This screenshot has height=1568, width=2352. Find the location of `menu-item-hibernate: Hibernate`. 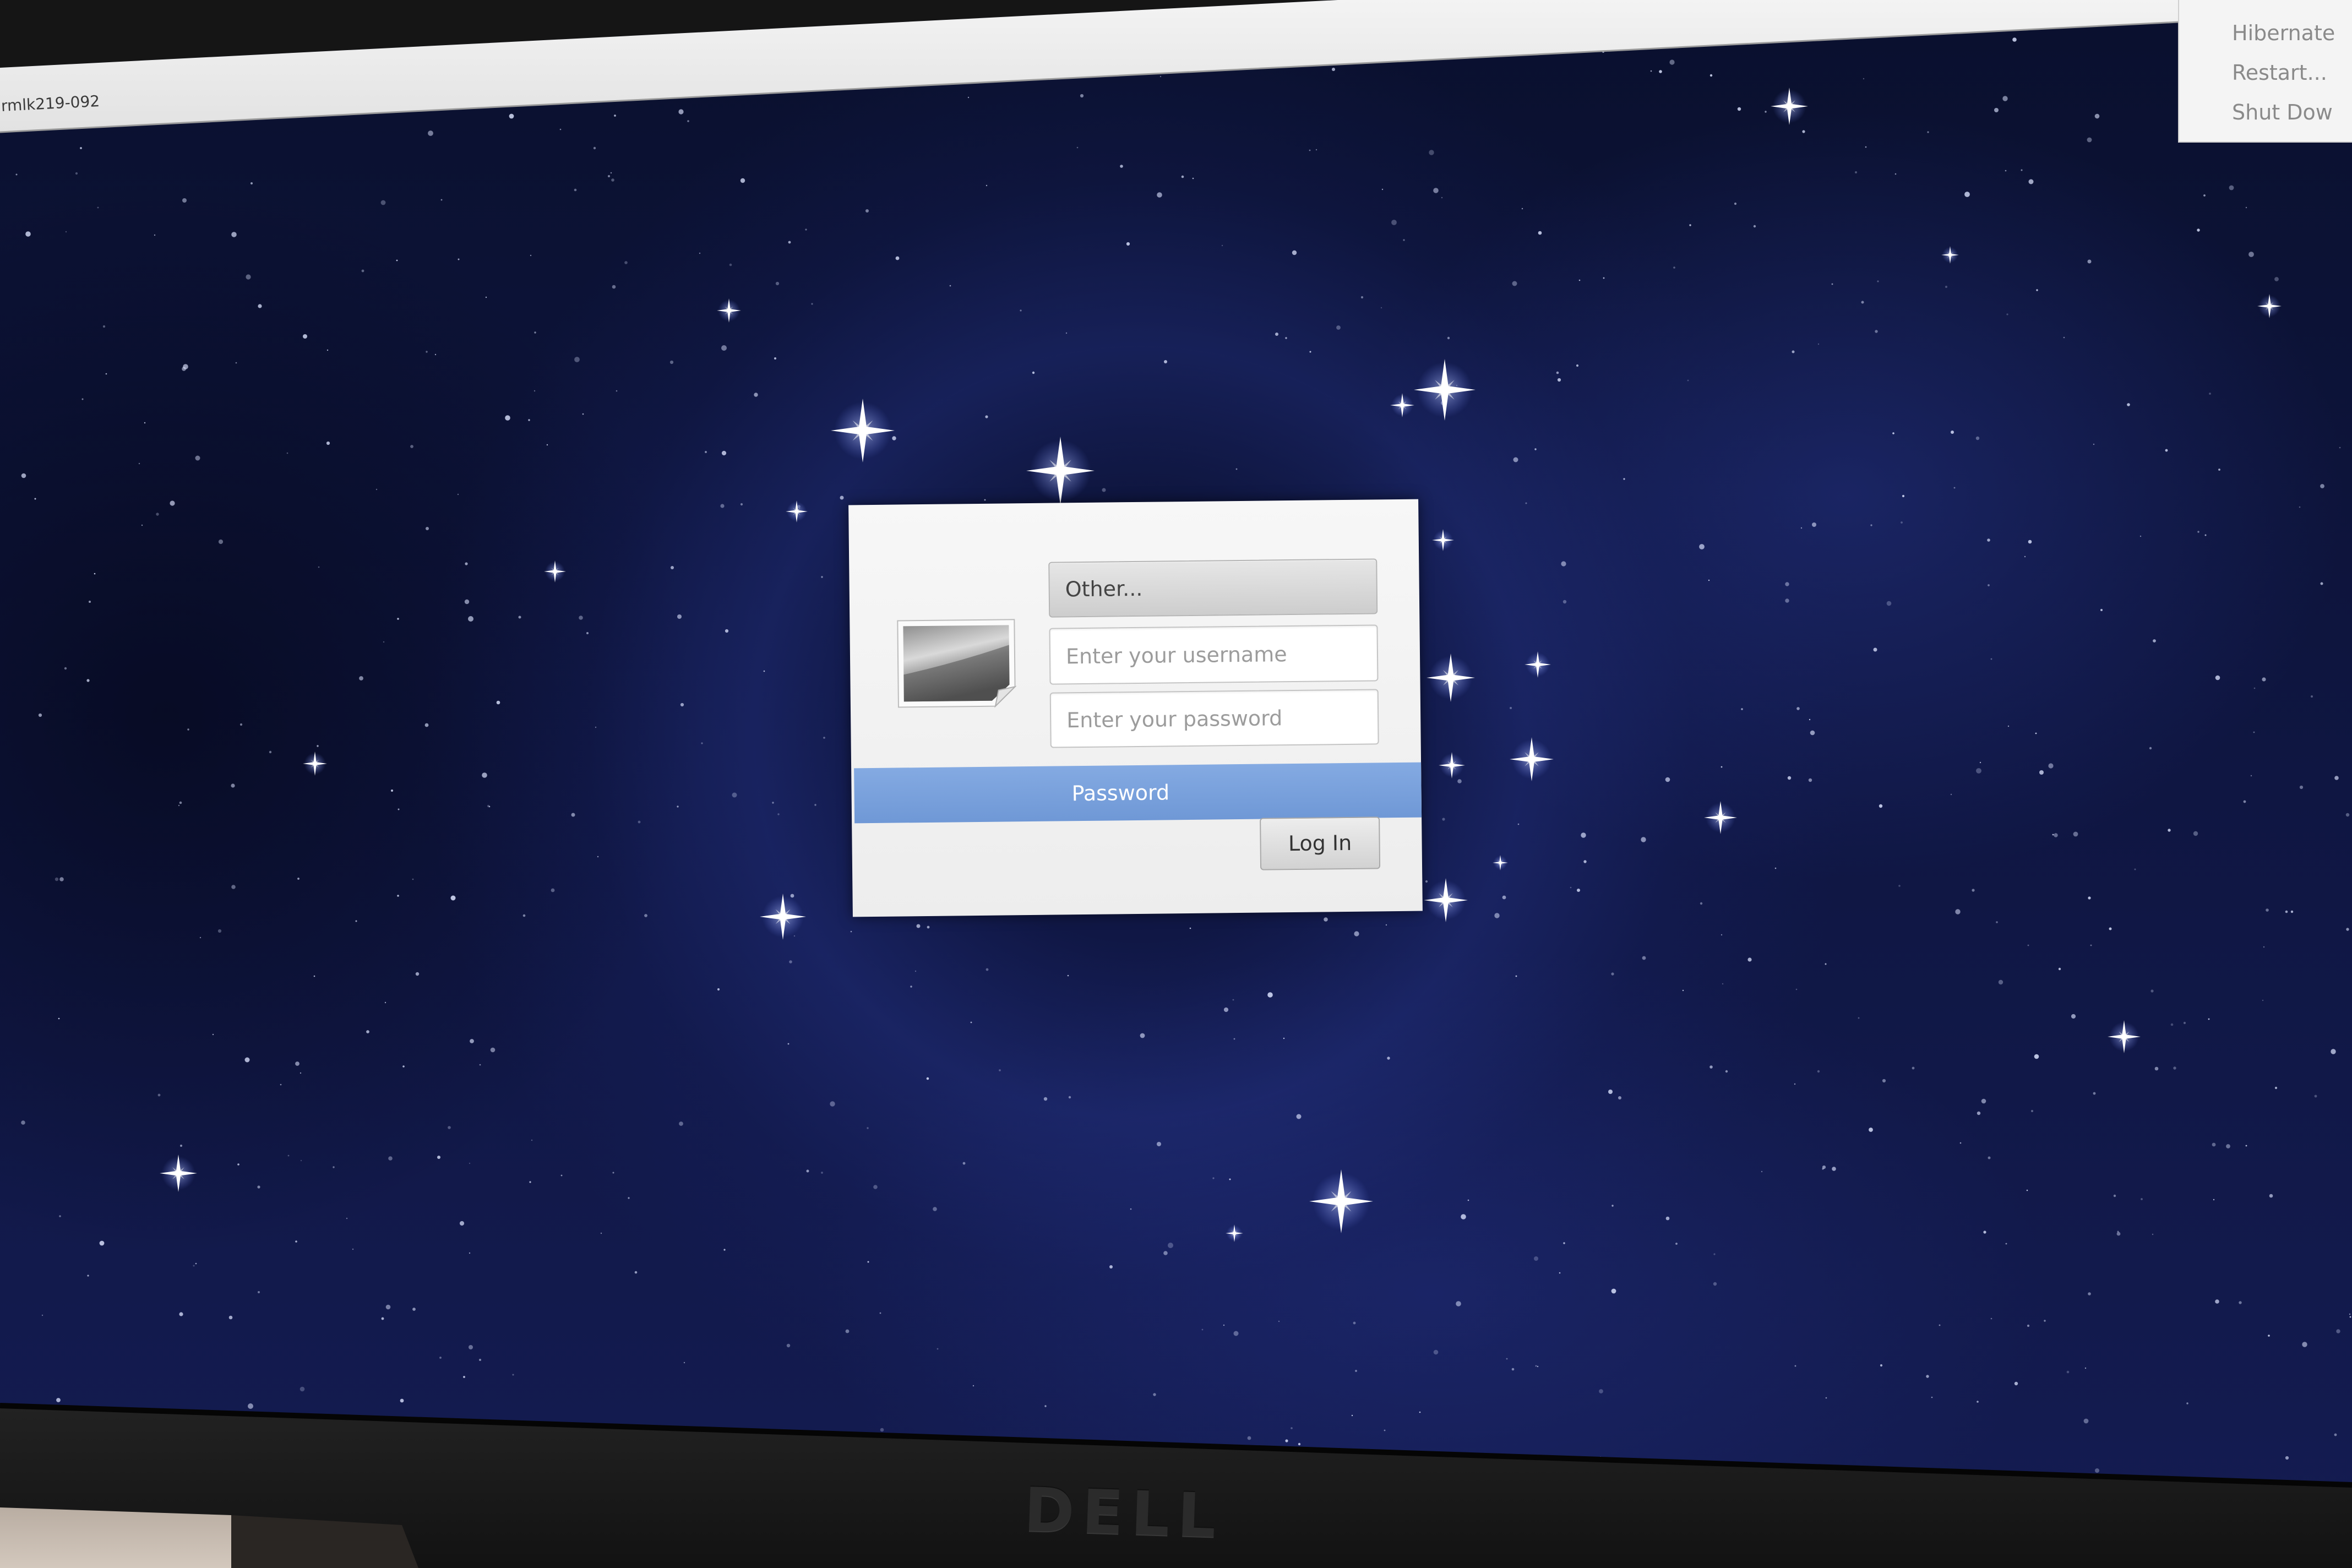

menu-item-hibernate: Hibernate is located at coordinates (2265, 33).